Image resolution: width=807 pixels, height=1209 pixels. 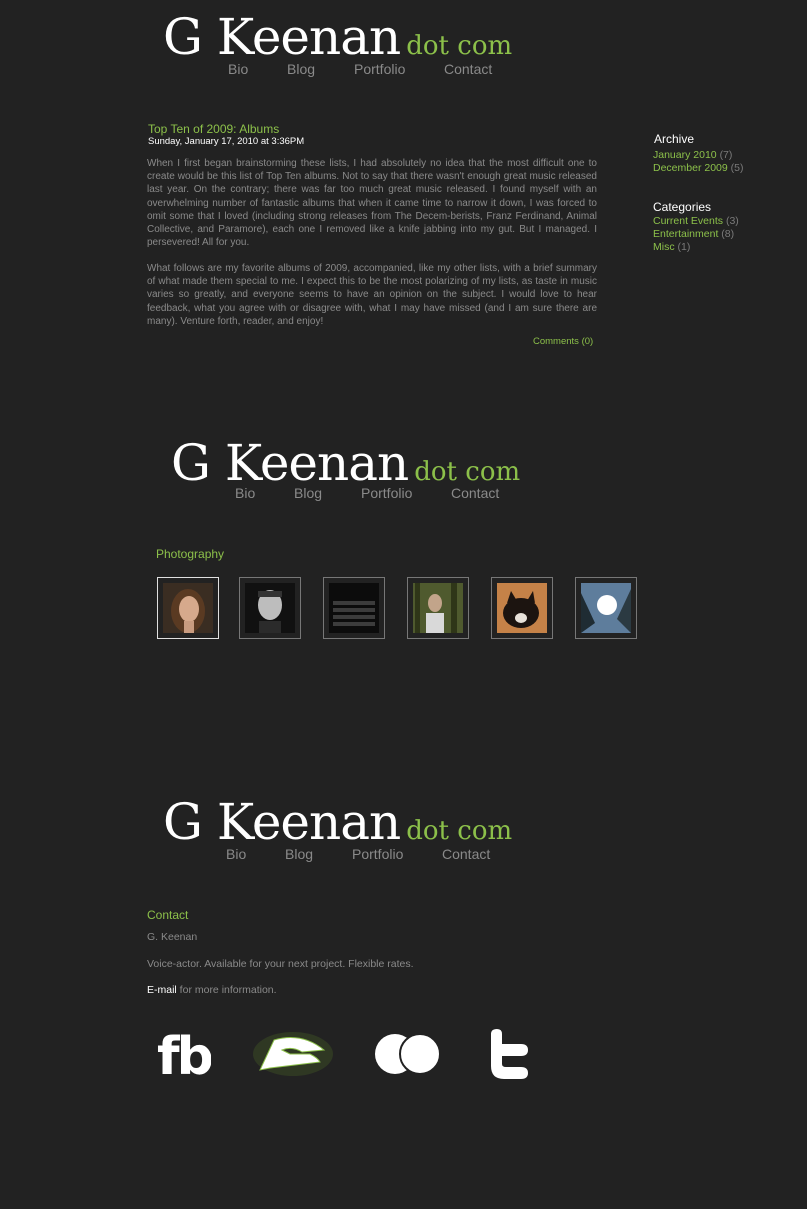 What do you see at coordinates (168, 915) in the screenshot?
I see `contact-heading: Contact` at bounding box center [168, 915].